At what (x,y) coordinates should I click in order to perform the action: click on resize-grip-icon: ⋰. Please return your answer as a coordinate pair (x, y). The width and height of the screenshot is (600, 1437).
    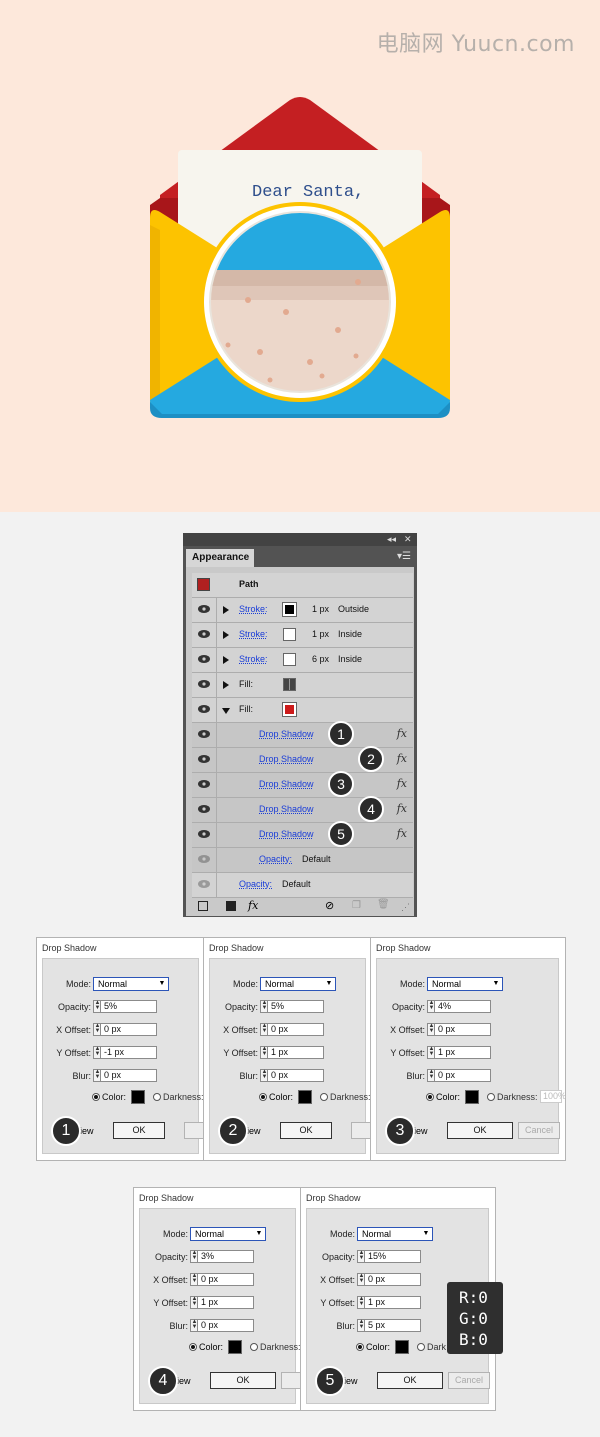
    Looking at the image, I should click on (405, 907).